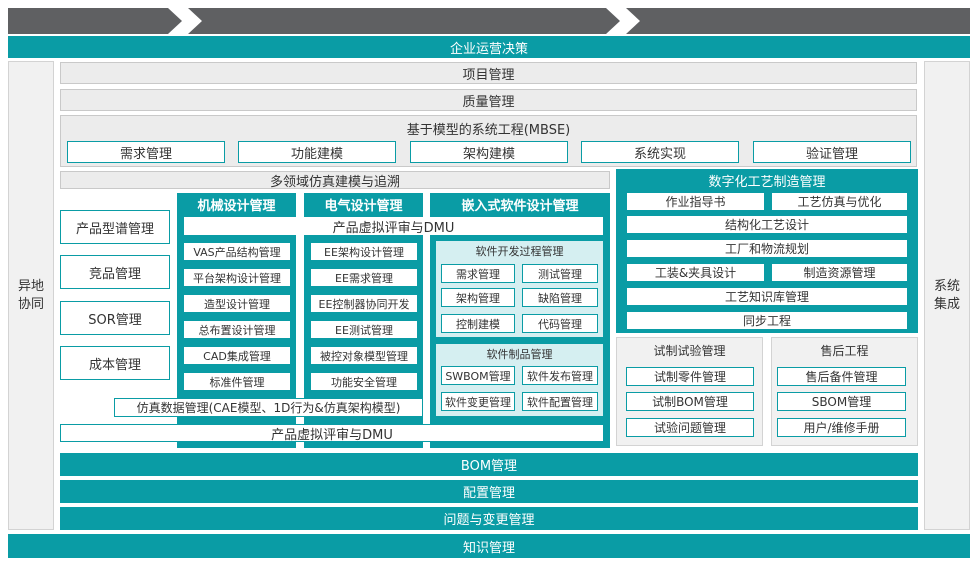 Image resolution: width=978 pixels, height=567 pixels. What do you see at coordinates (364, 381) in the screenshot?
I see `elec-item: 功能安全管理` at bounding box center [364, 381].